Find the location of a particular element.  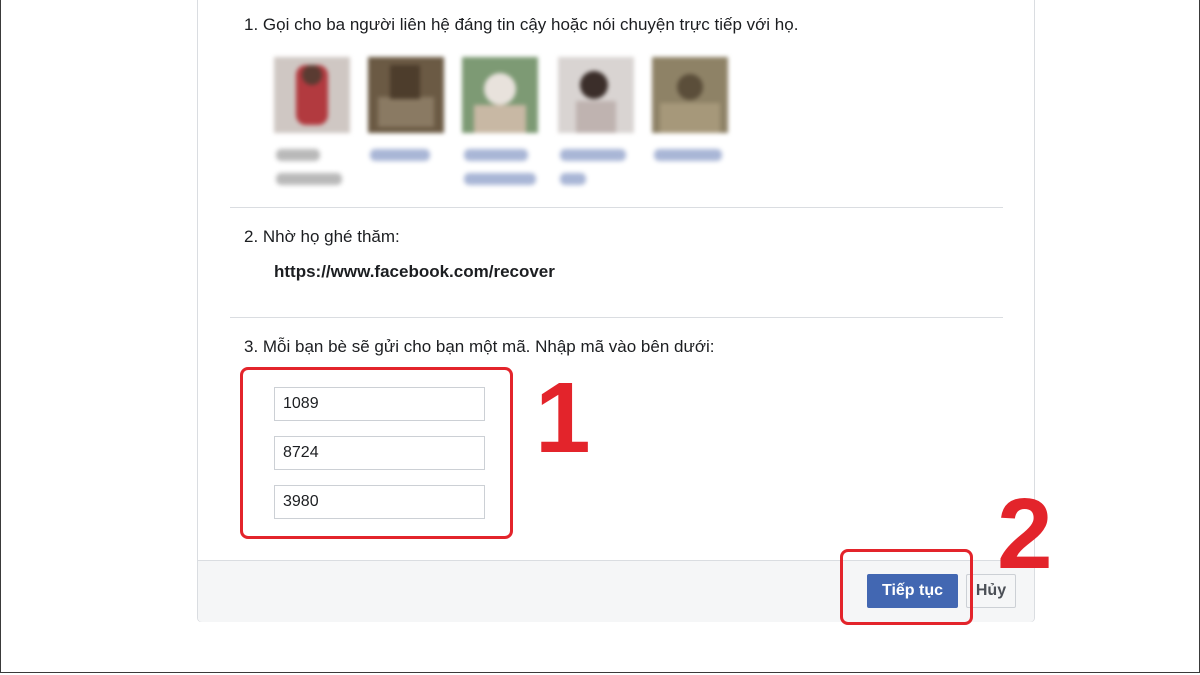

code-inputs-highlight is located at coordinates (376, 453).